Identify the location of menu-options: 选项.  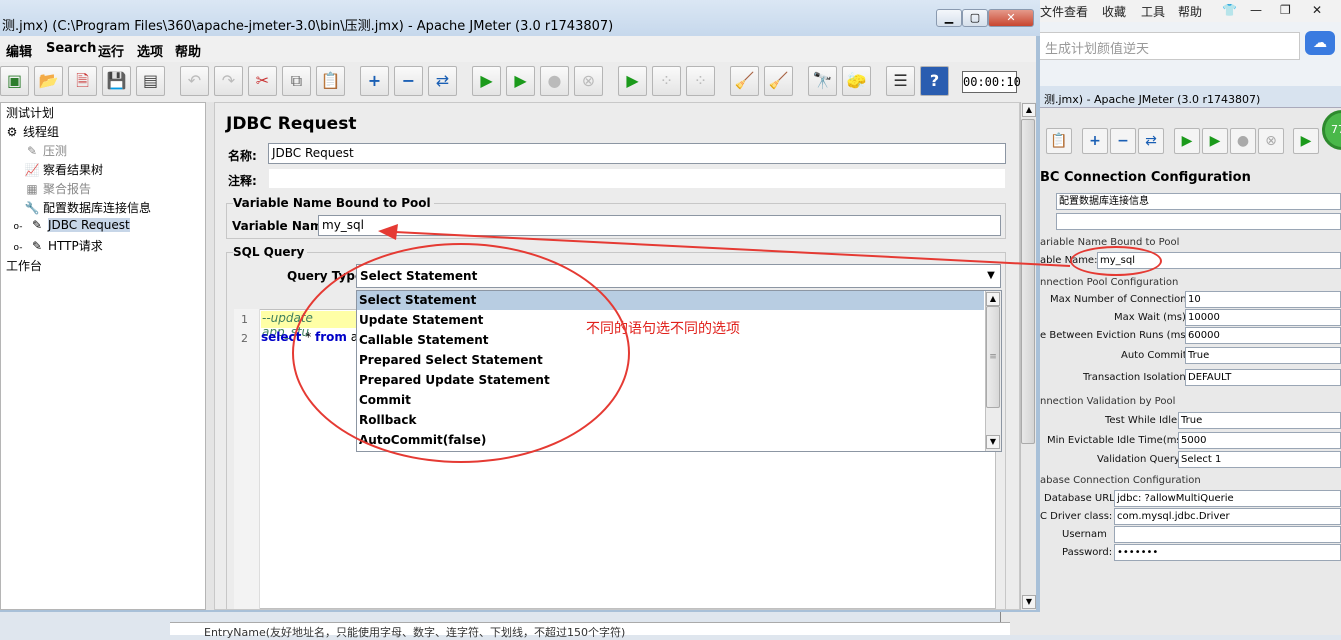
(150, 50).